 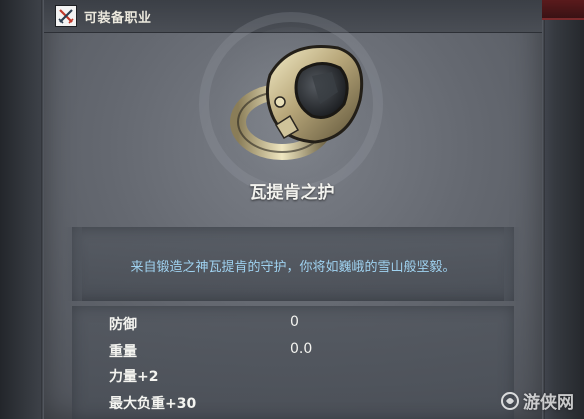 What do you see at coordinates (510, 400) in the screenshot?
I see `watermark-logo-icon` at bounding box center [510, 400].